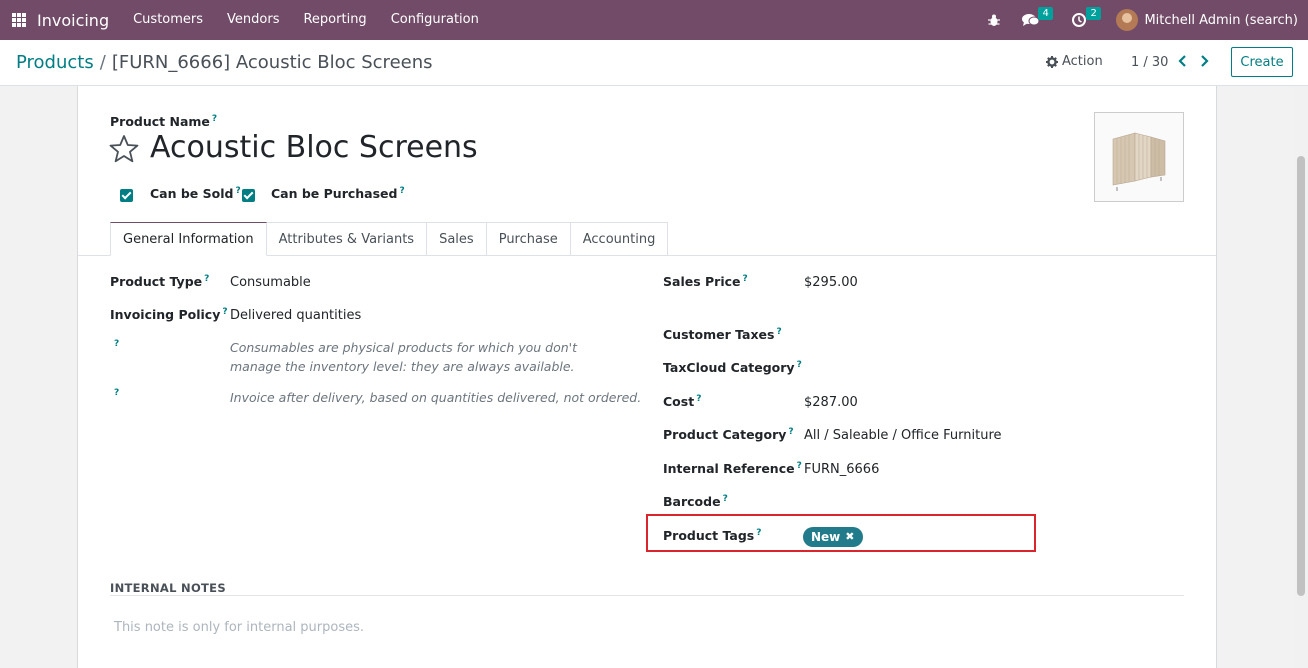 This screenshot has width=1308, height=668. What do you see at coordinates (1082, 61) in the screenshot?
I see `action-label: Action` at bounding box center [1082, 61].